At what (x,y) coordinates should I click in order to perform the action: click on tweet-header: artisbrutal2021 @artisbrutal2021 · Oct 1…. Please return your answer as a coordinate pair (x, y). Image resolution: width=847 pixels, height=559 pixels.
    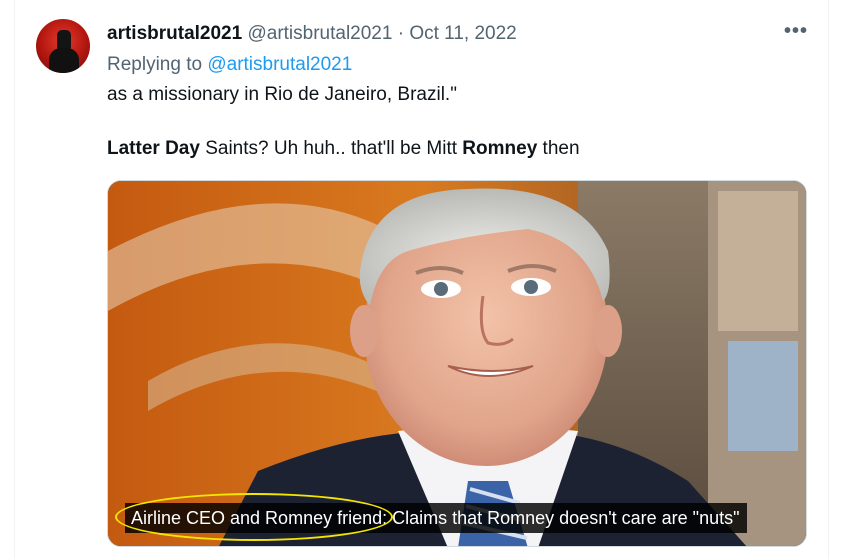
    Looking at the image, I should click on (312, 34).